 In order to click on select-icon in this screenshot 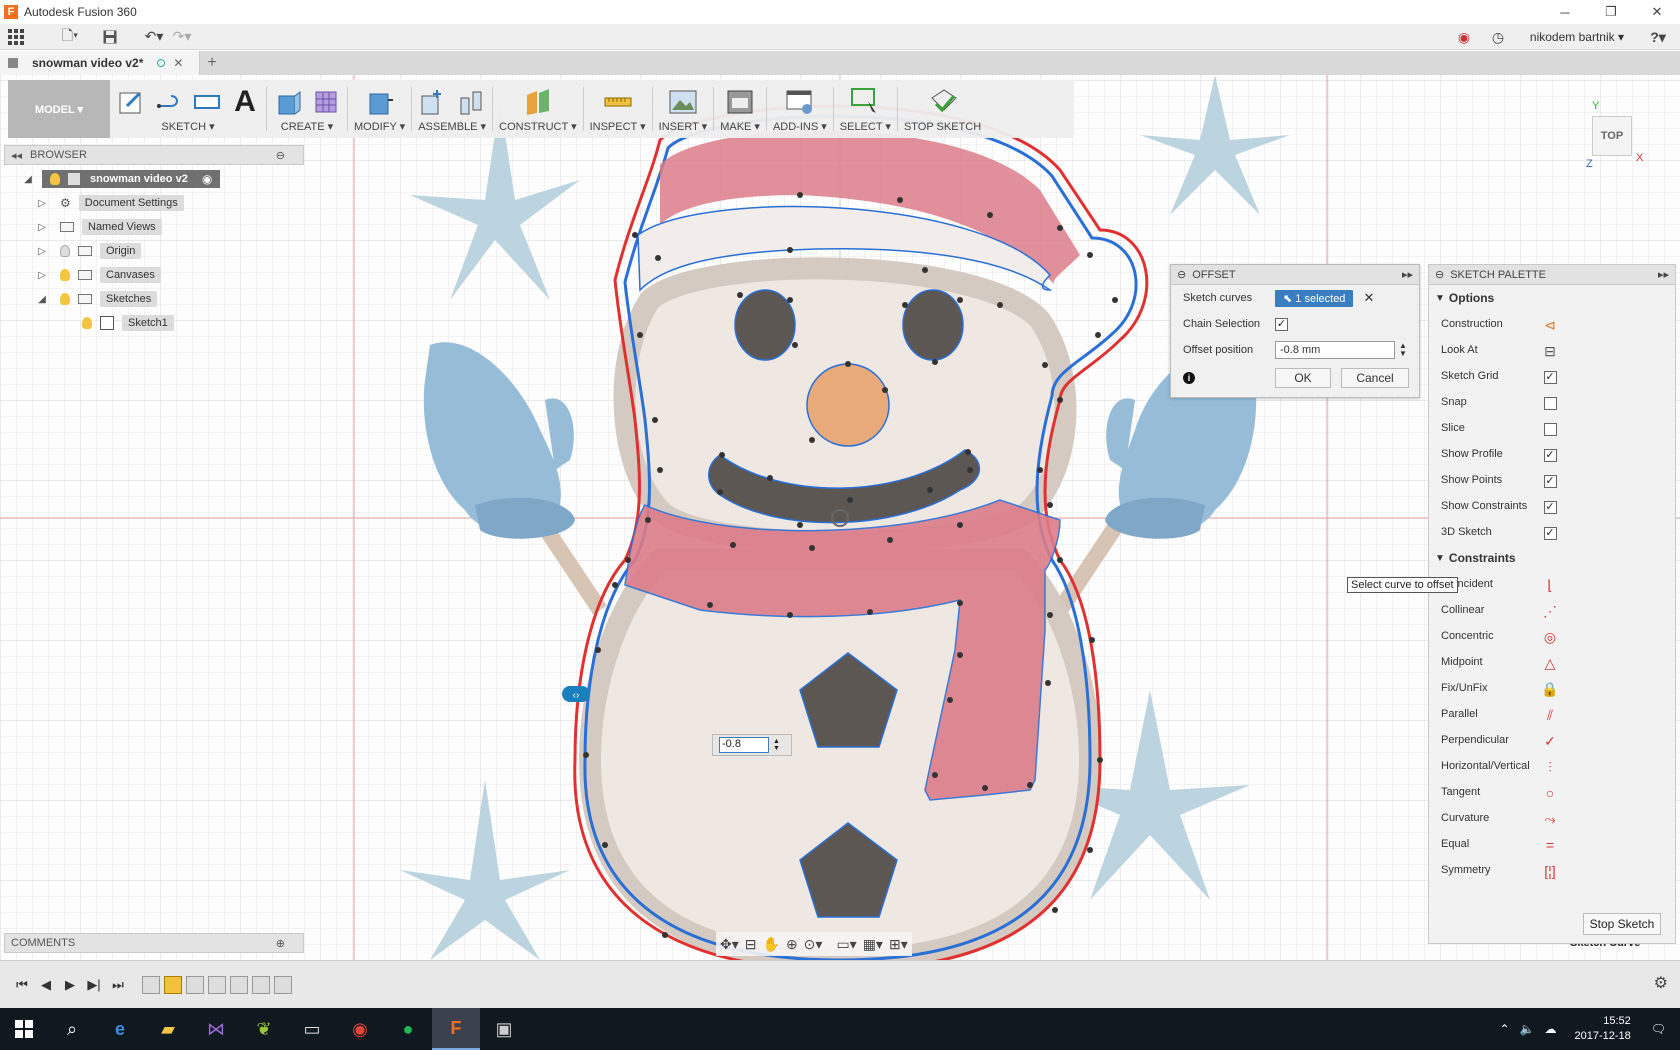, I will do `click(865, 102)`.